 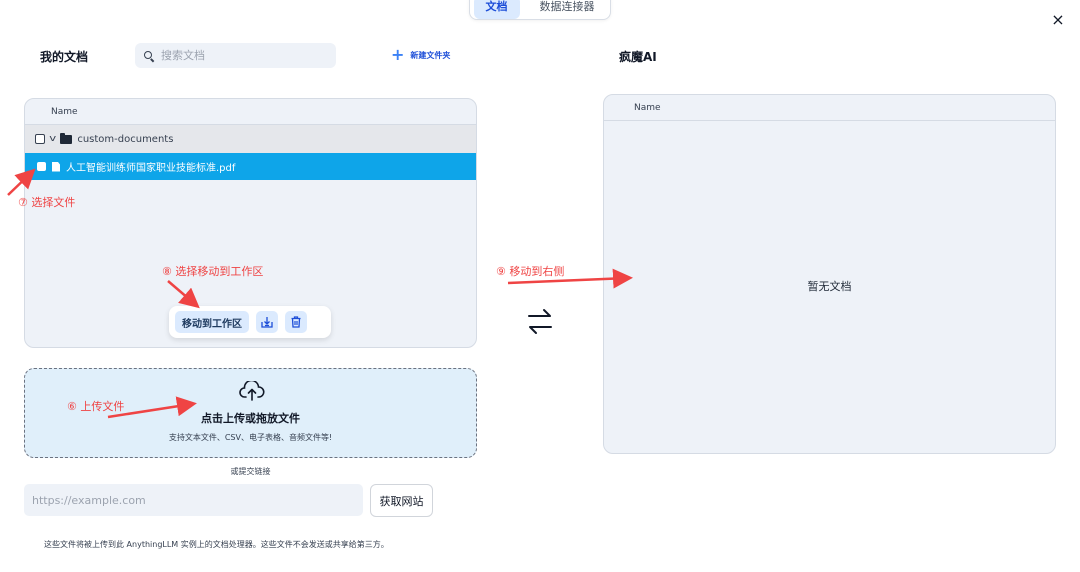 I want to click on plus-icon: +, so click(x=398, y=54).